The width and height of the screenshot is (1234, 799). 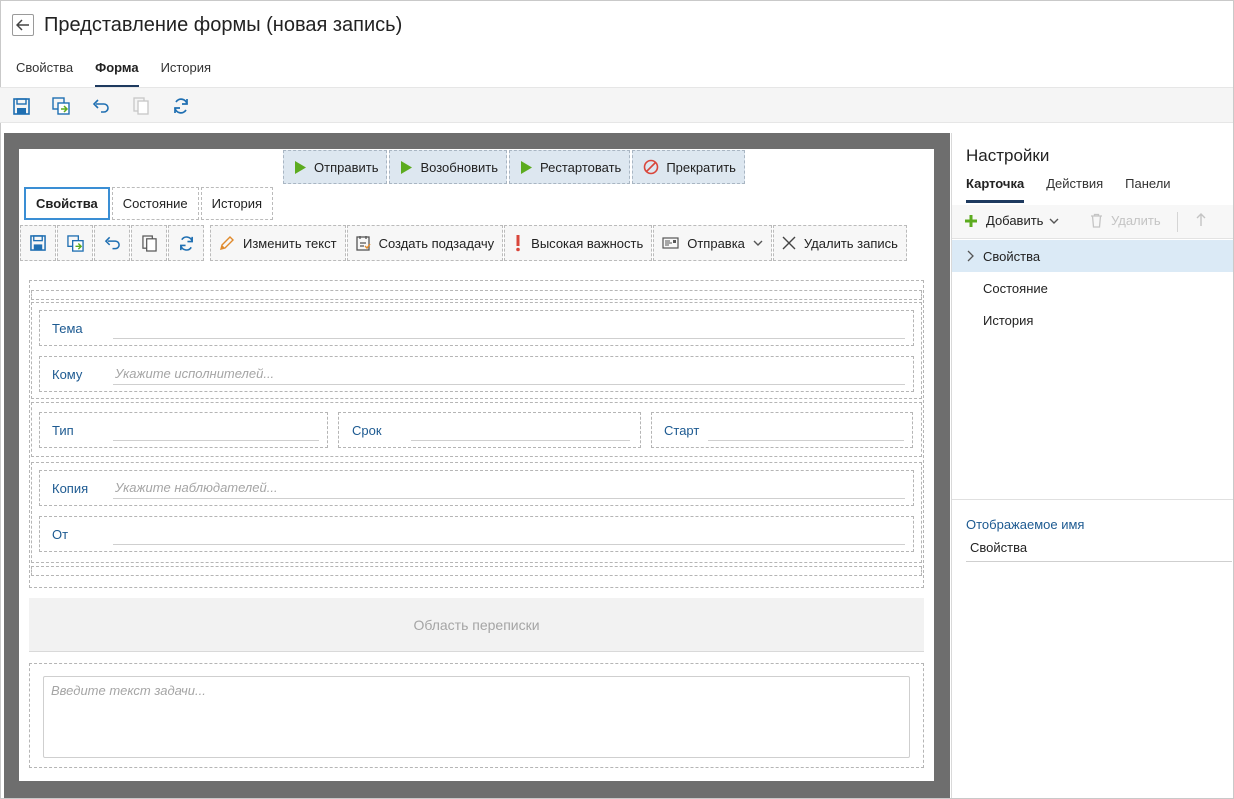 What do you see at coordinates (1147, 186) in the screenshot?
I see `tab-panels: Панели` at bounding box center [1147, 186].